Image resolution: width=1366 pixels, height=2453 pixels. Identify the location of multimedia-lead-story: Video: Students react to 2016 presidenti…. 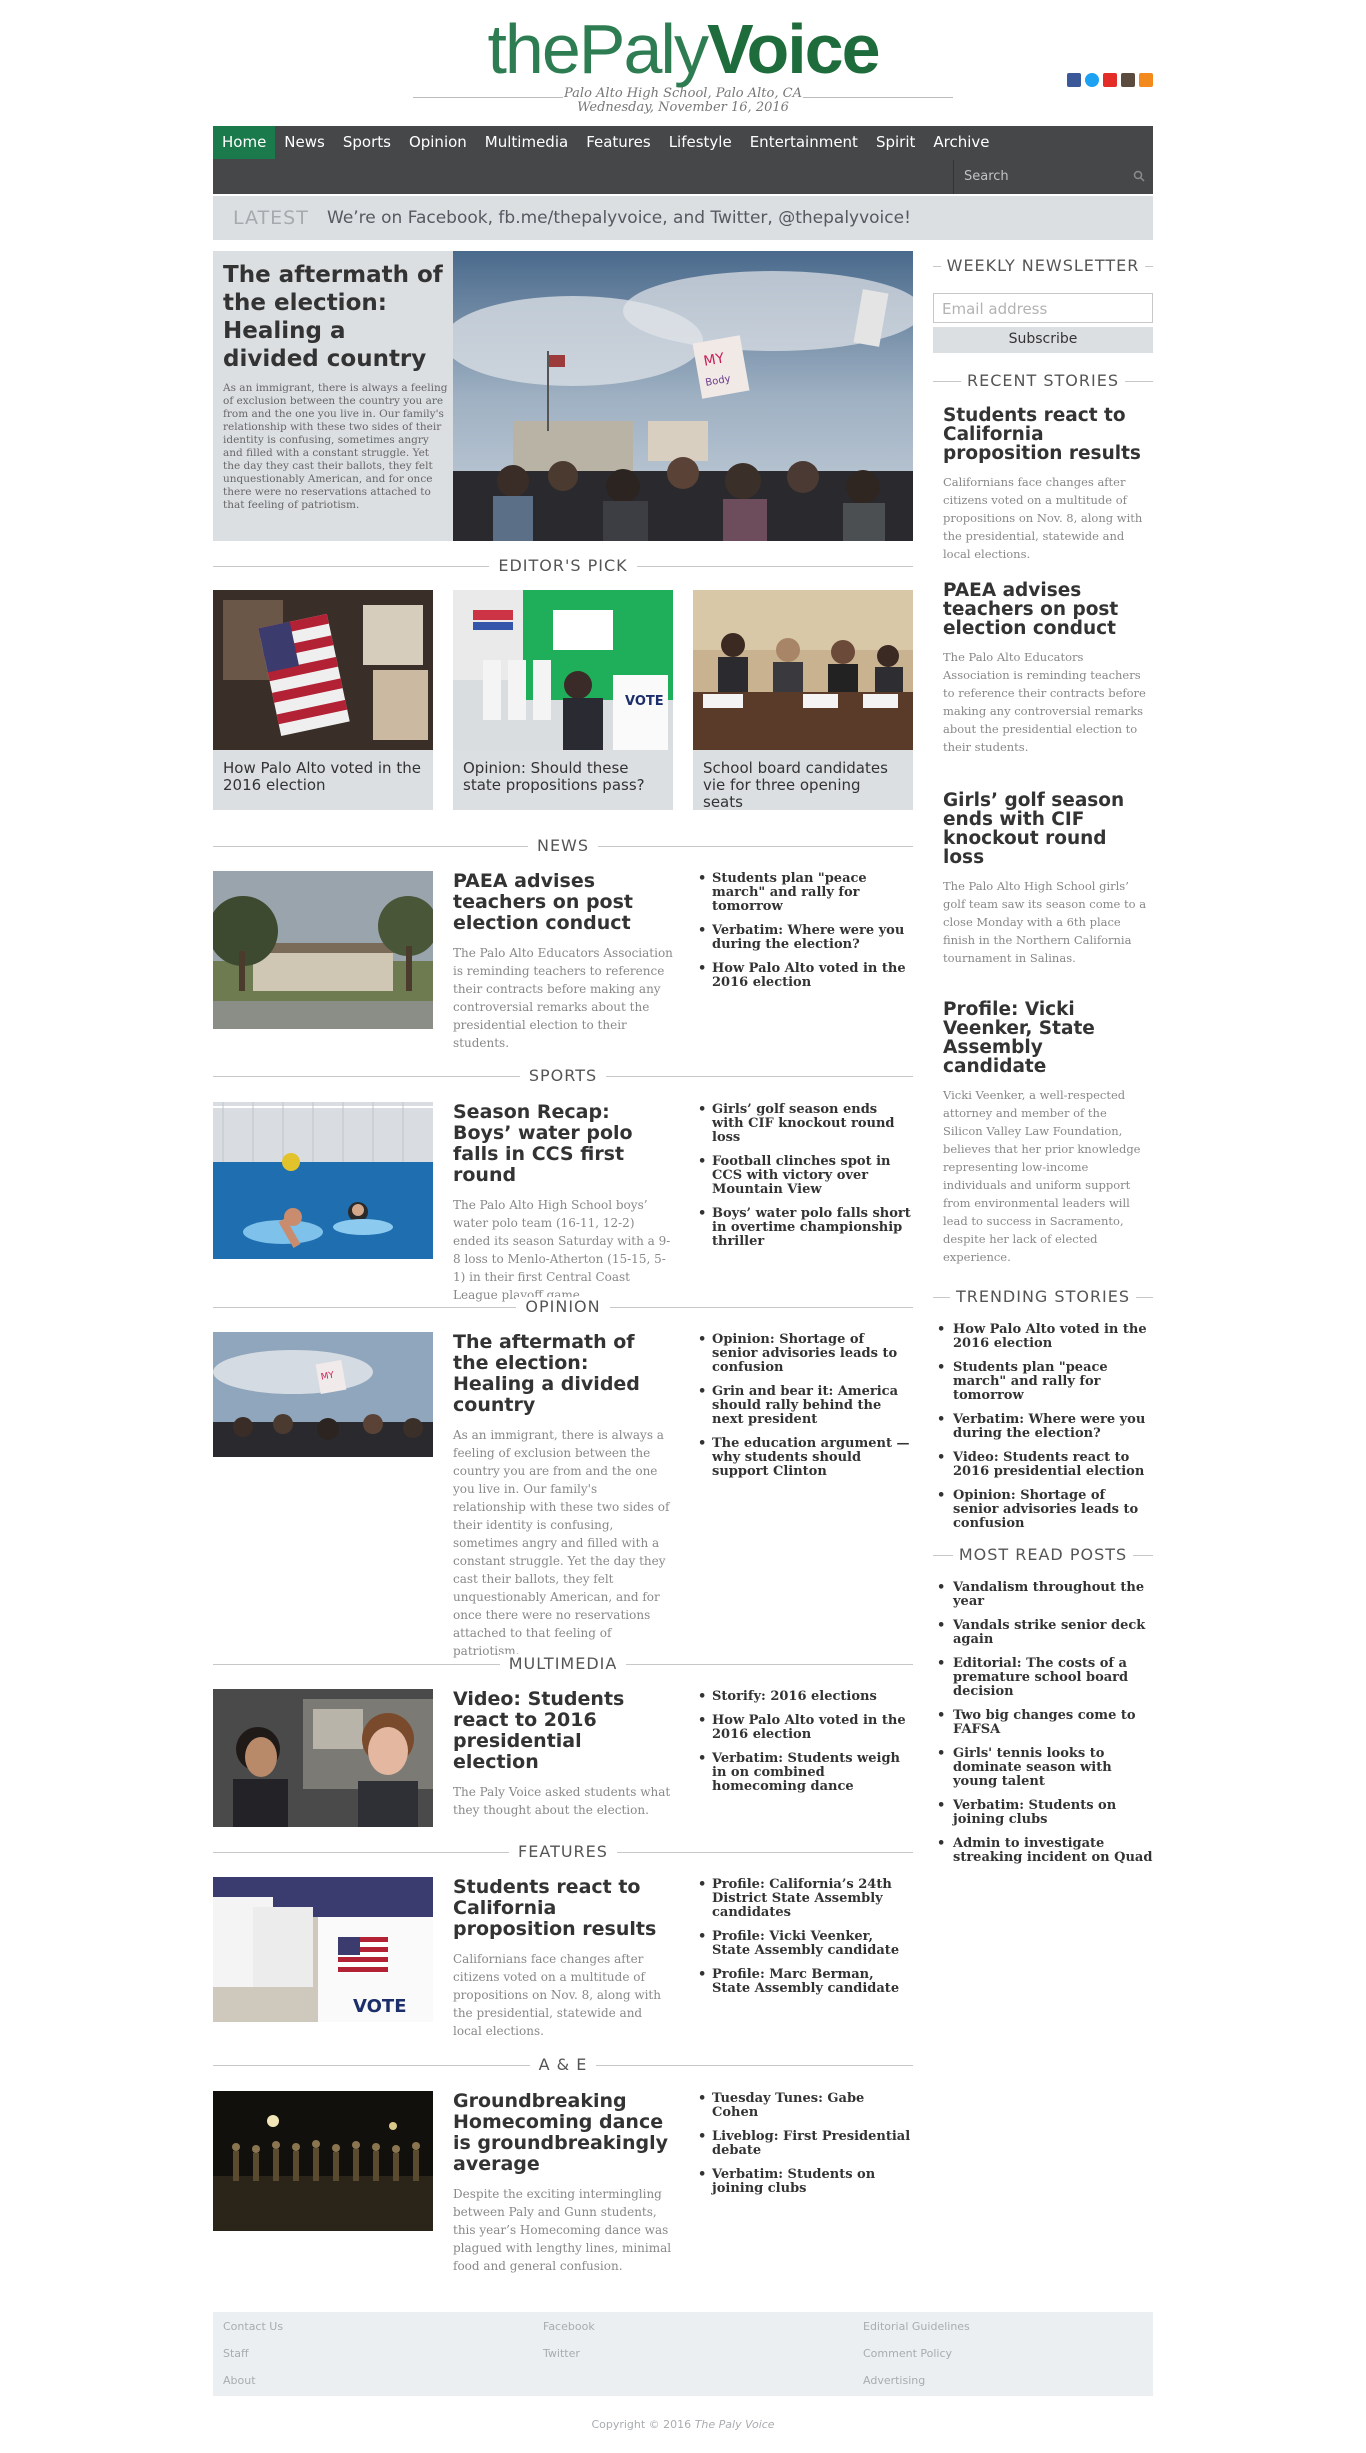
(563, 1754).